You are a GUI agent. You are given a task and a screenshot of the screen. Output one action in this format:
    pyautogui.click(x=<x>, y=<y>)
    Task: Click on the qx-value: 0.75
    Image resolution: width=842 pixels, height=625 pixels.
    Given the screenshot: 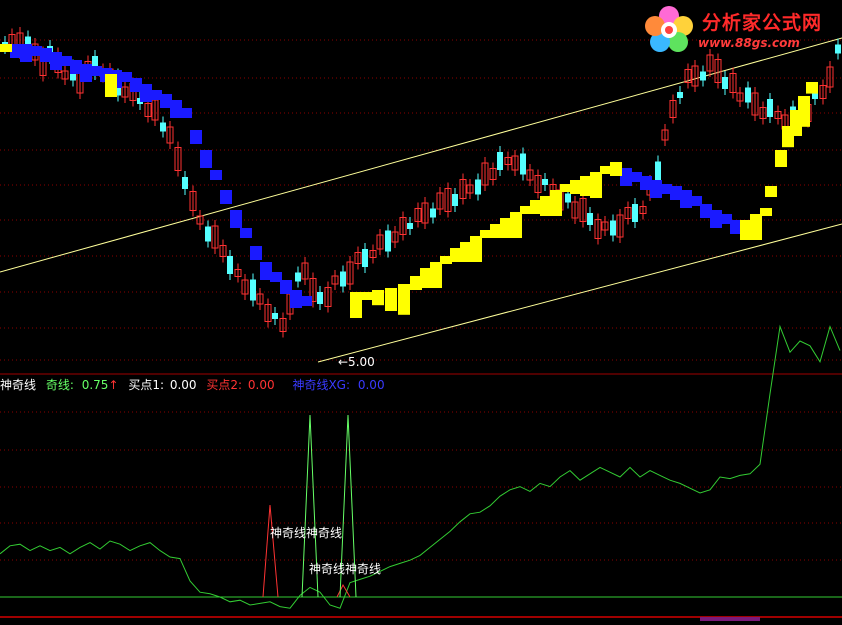 What is the action you would take?
    pyautogui.click(x=95, y=385)
    